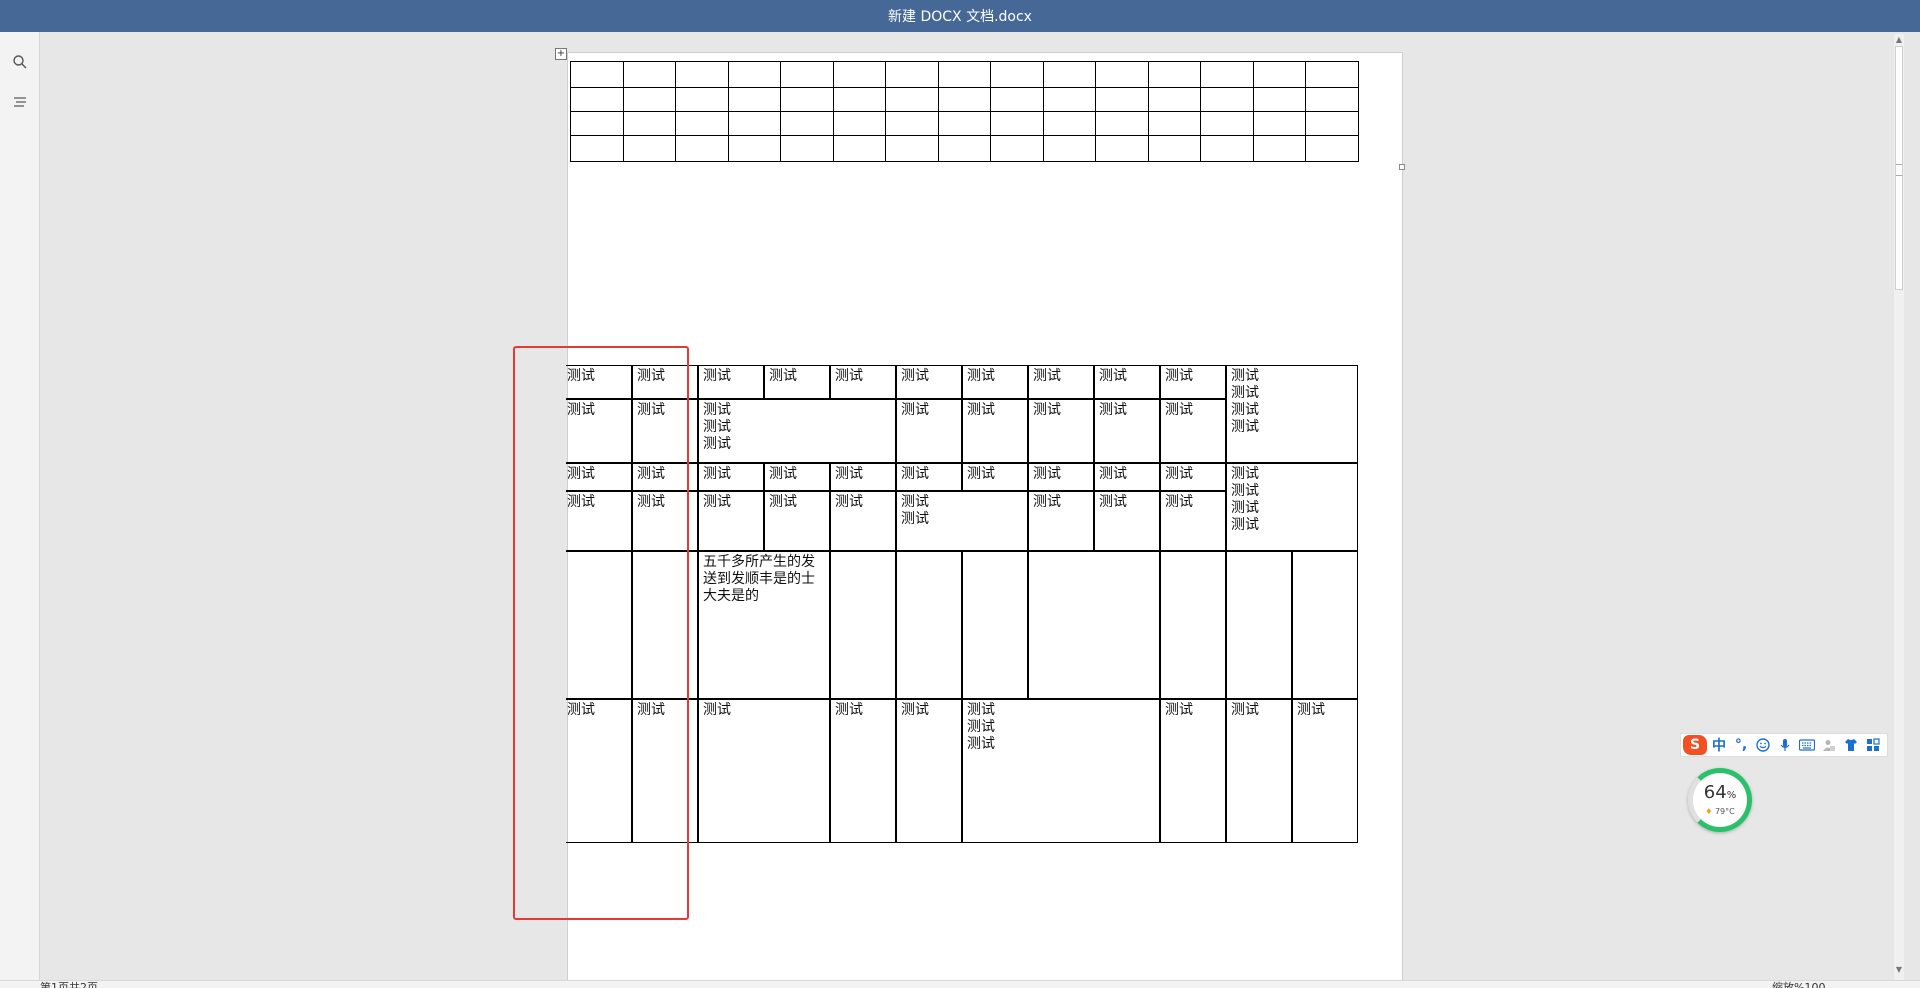 The height and width of the screenshot is (988, 1920). I want to click on page-info: 第1页共2页, so click(69, 984).